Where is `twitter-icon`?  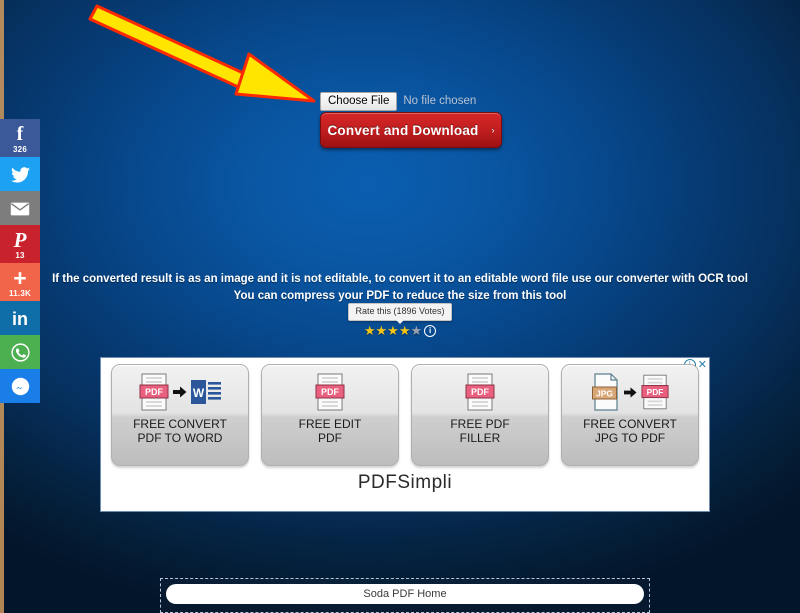 twitter-icon is located at coordinates (20, 174).